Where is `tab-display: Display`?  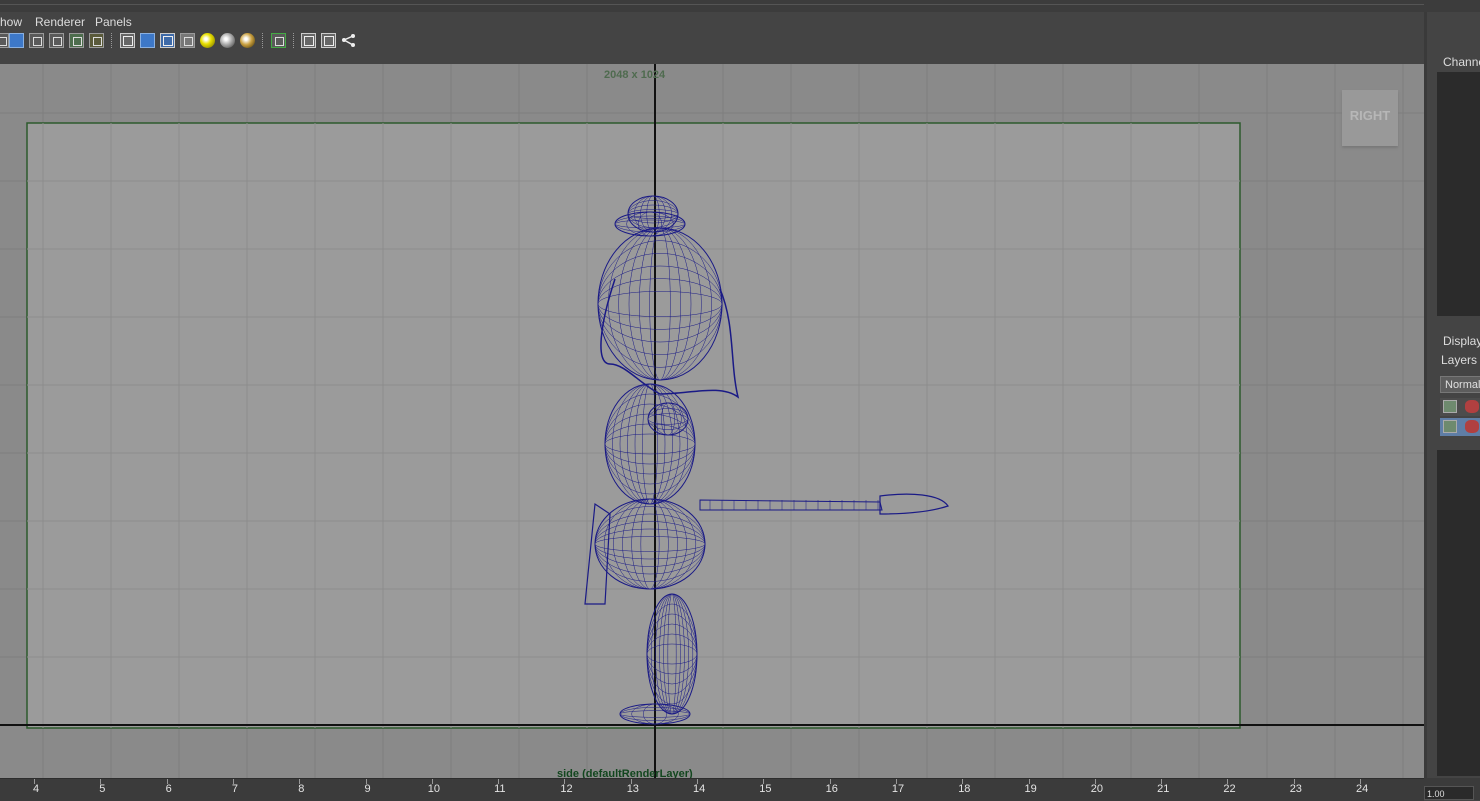 tab-display: Display is located at coordinates (1461, 341).